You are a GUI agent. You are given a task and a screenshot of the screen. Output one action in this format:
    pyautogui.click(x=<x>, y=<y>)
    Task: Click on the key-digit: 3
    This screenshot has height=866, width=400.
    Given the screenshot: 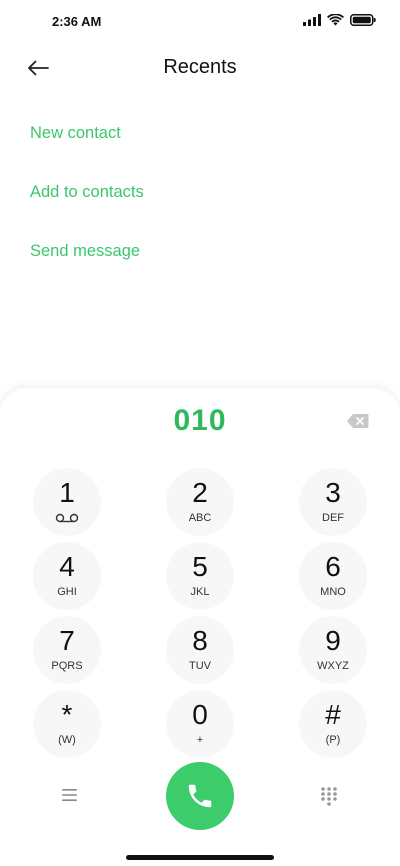 What is the action you would take?
    pyautogui.click(x=333, y=492)
    